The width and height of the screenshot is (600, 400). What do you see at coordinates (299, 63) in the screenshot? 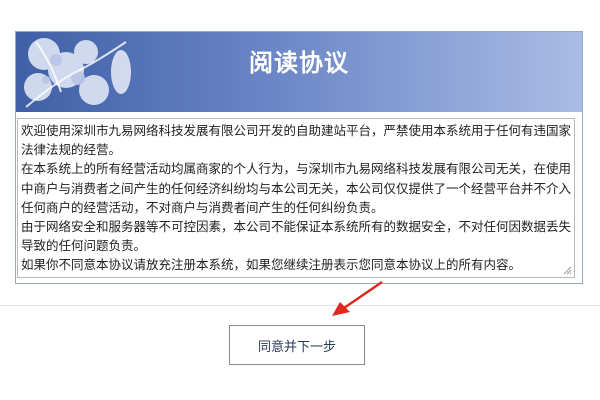
I see `agreement-title: 阅读协议` at bounding box center [299, 63].